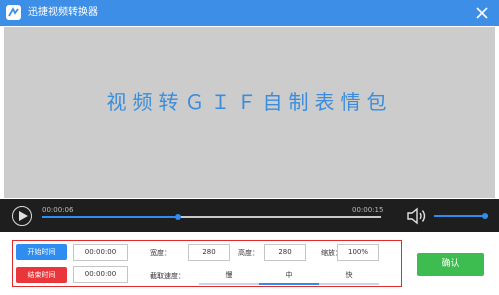  Describe the element at coordinates (211, 217) in the screenshot. I see `seek-bar` at that location.